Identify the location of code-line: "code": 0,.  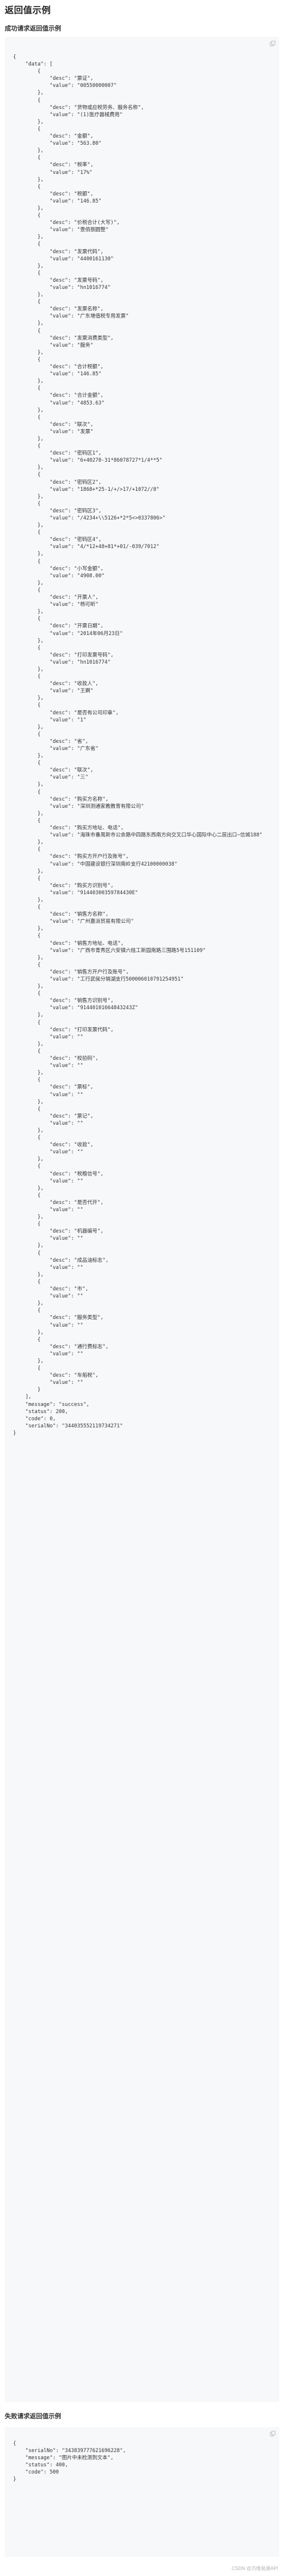
(35, 1418).